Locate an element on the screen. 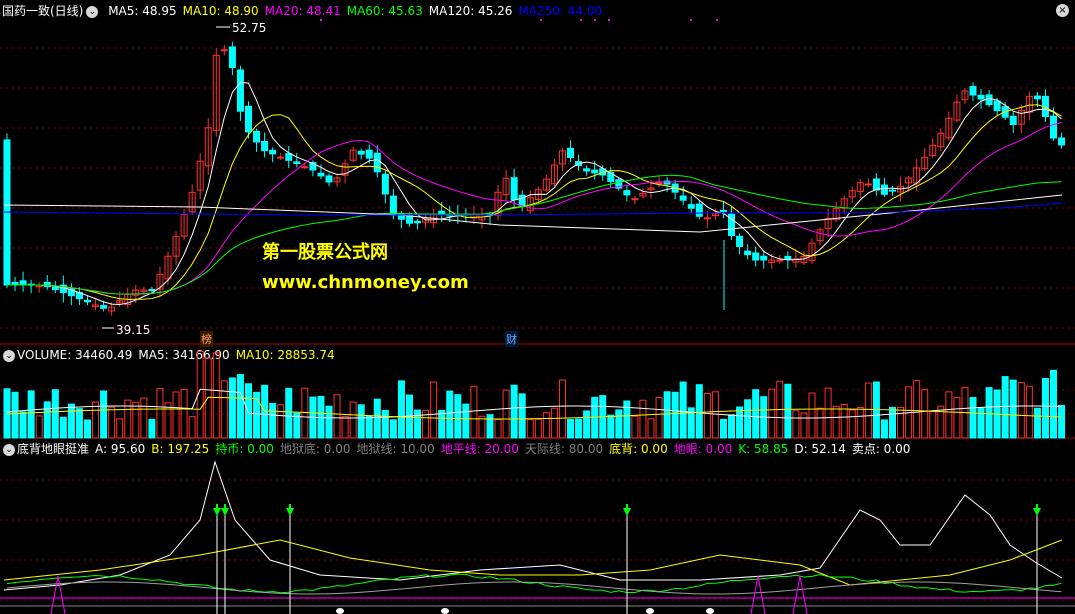  watermark-url: www.chnmoney.com is located at coordinates (365, 282).